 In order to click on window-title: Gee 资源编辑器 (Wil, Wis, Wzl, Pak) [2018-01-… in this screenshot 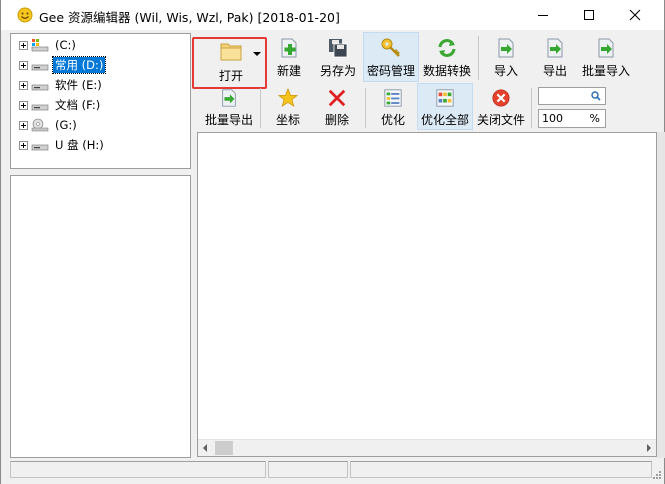, I will do `click(189, 17)`.